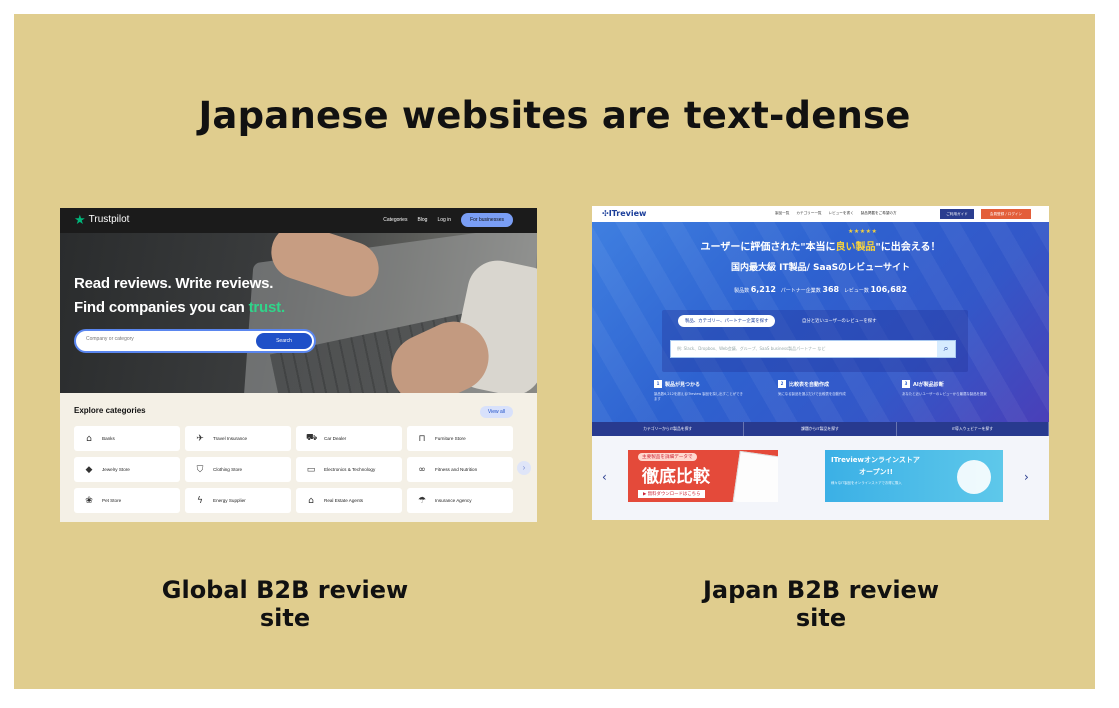 Image resolution: width=1119 pixels, height=708 pixels. Describe the element at coordinates (395, 220) in the screenshot. I see `nav-link-categories: Categories` at that location.